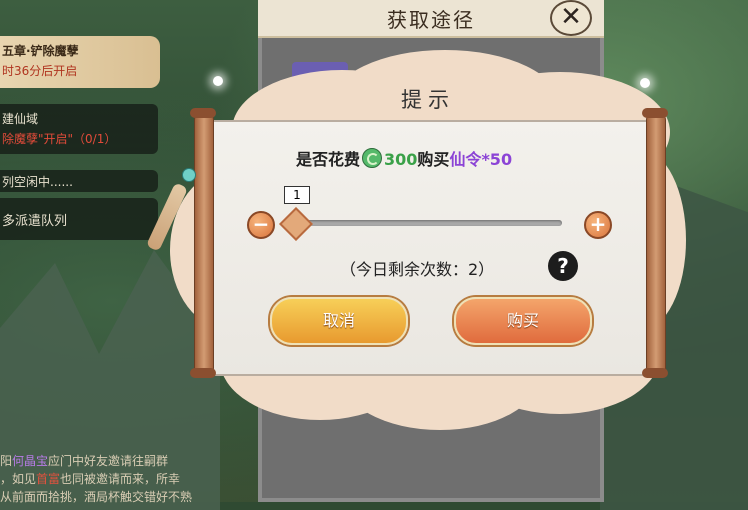 This screenshot has height=510, width=748. What do you see at coordinates (261, 225) in the screenshot?
I see `decrease-button: −` at bounding box center [261, 225].